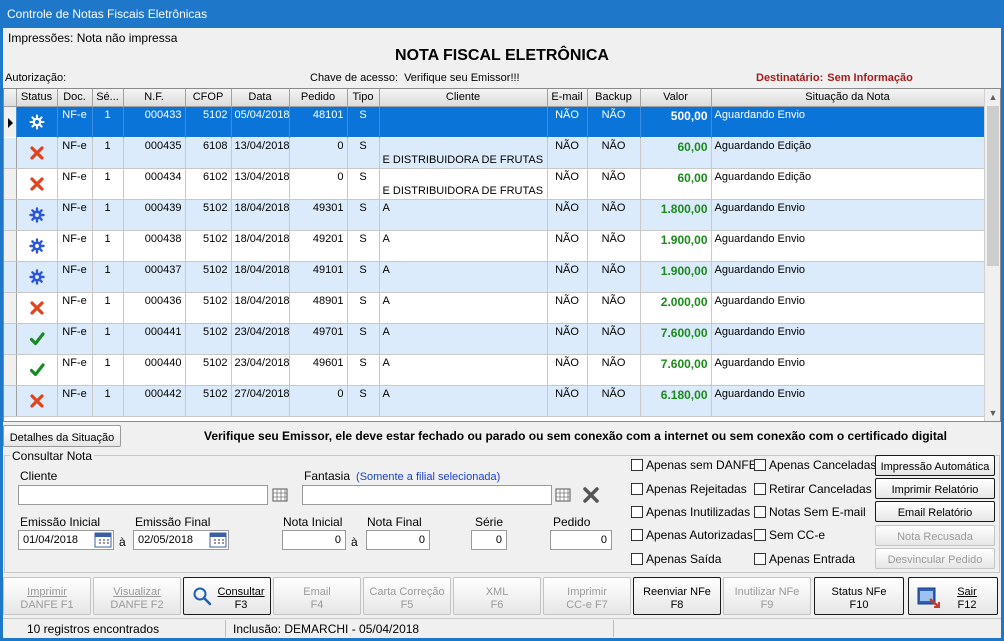 The width and height of the screenshot is (1004, 641). What do you see at coordinates (935, 488) in the screenshot?
I see `imprimir-relatorio-button: Imprimir Relatório` at bounding box center [935, 488].